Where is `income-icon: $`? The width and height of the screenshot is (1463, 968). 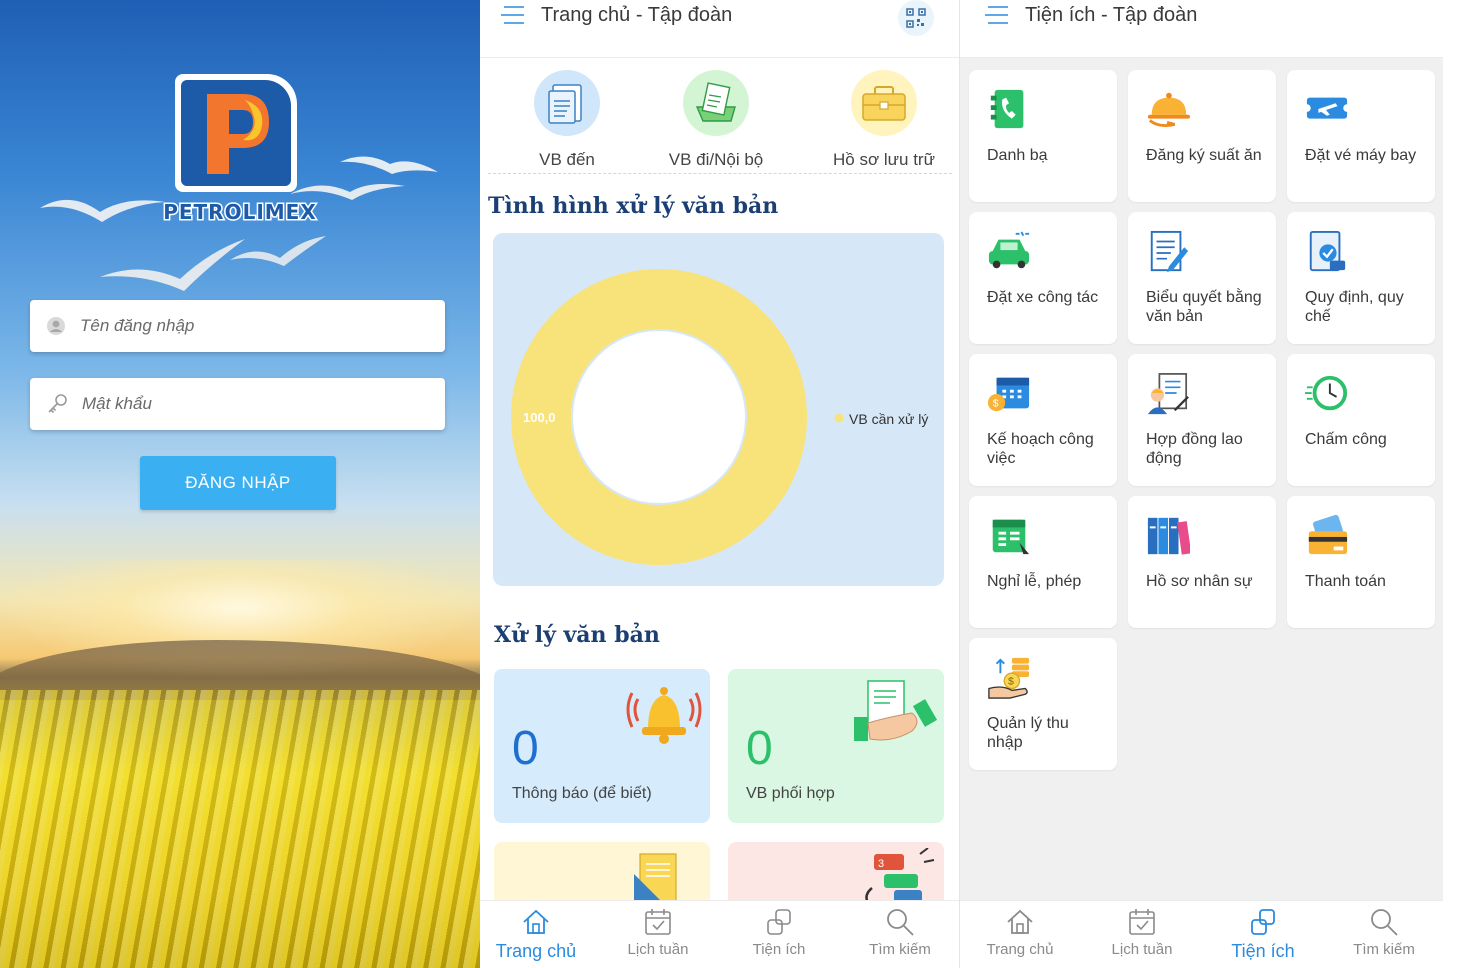 income-icon: $ is located at coordinates (1009, 678).